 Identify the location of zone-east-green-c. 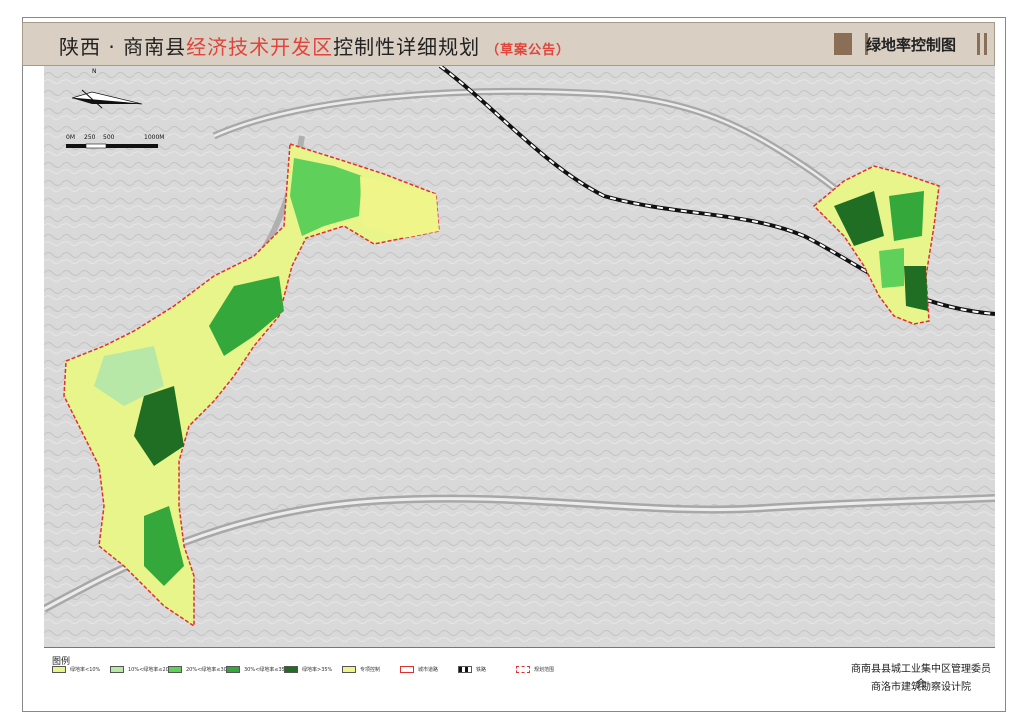
(916, 288).